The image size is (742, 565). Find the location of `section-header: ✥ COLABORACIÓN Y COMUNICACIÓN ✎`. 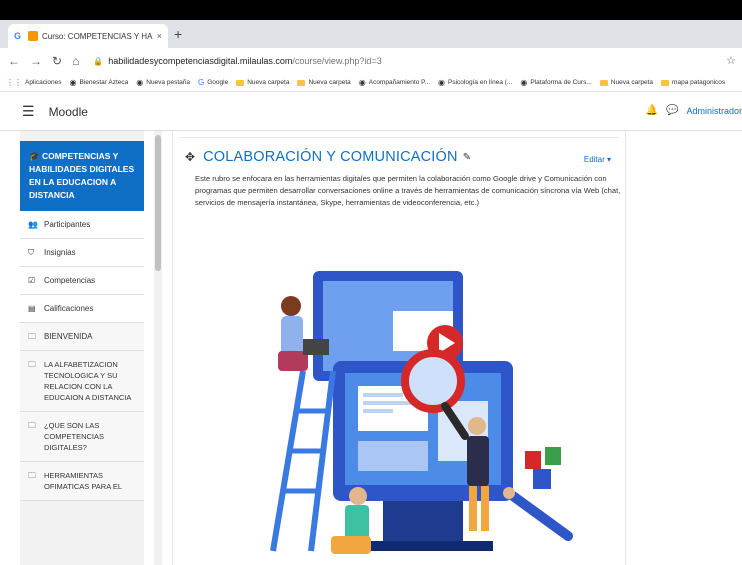

section-header: ✥ COLABORACIÓN Y COMUNICACIÓN ✎ is located at coordinates (328, 157).